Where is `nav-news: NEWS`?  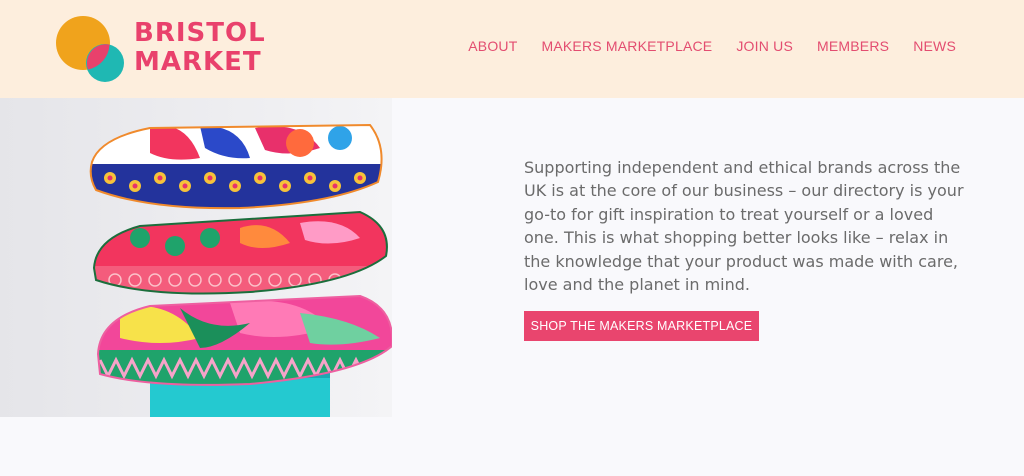
nav-news: NEWS is located at coordinates (934, 46).